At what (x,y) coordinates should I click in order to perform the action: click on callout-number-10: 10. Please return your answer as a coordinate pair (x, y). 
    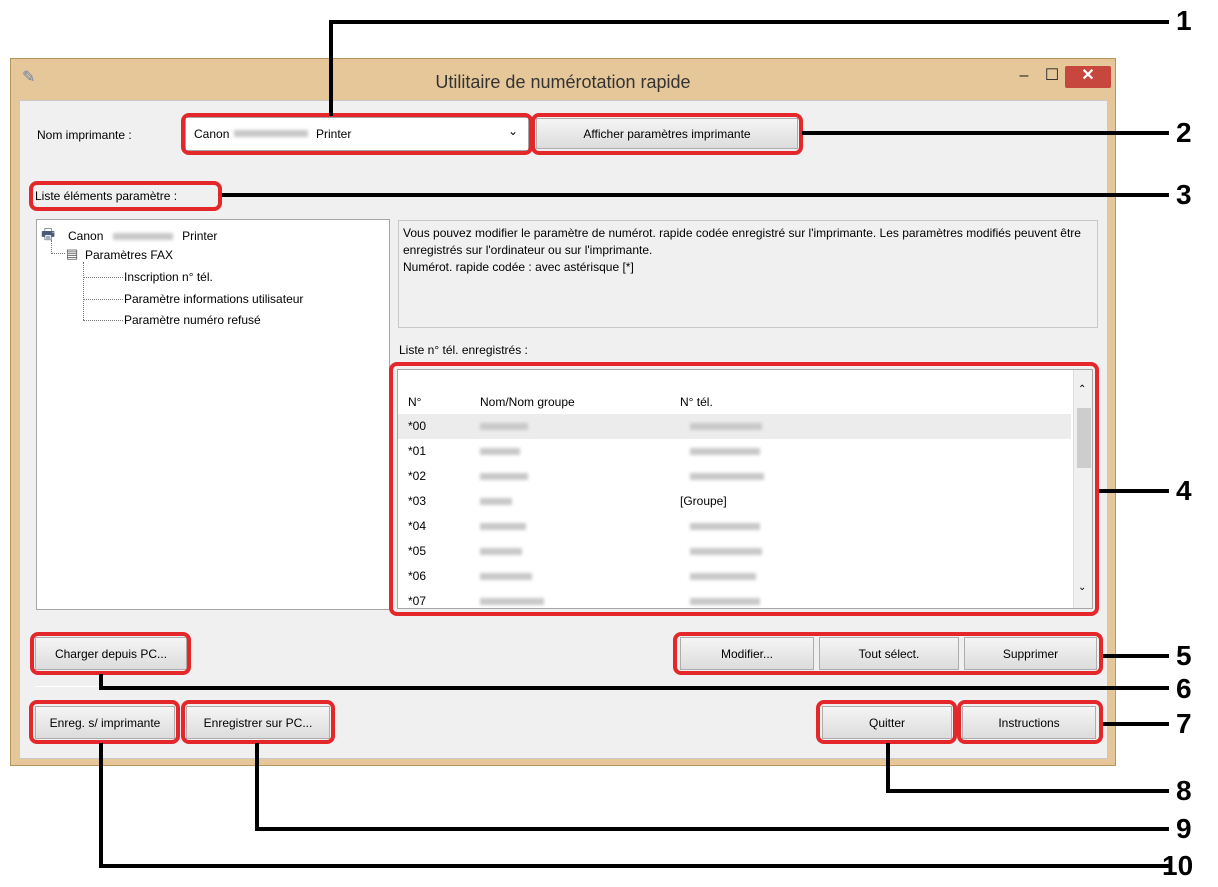
    Looking at the image, I should click on (1178, 865).